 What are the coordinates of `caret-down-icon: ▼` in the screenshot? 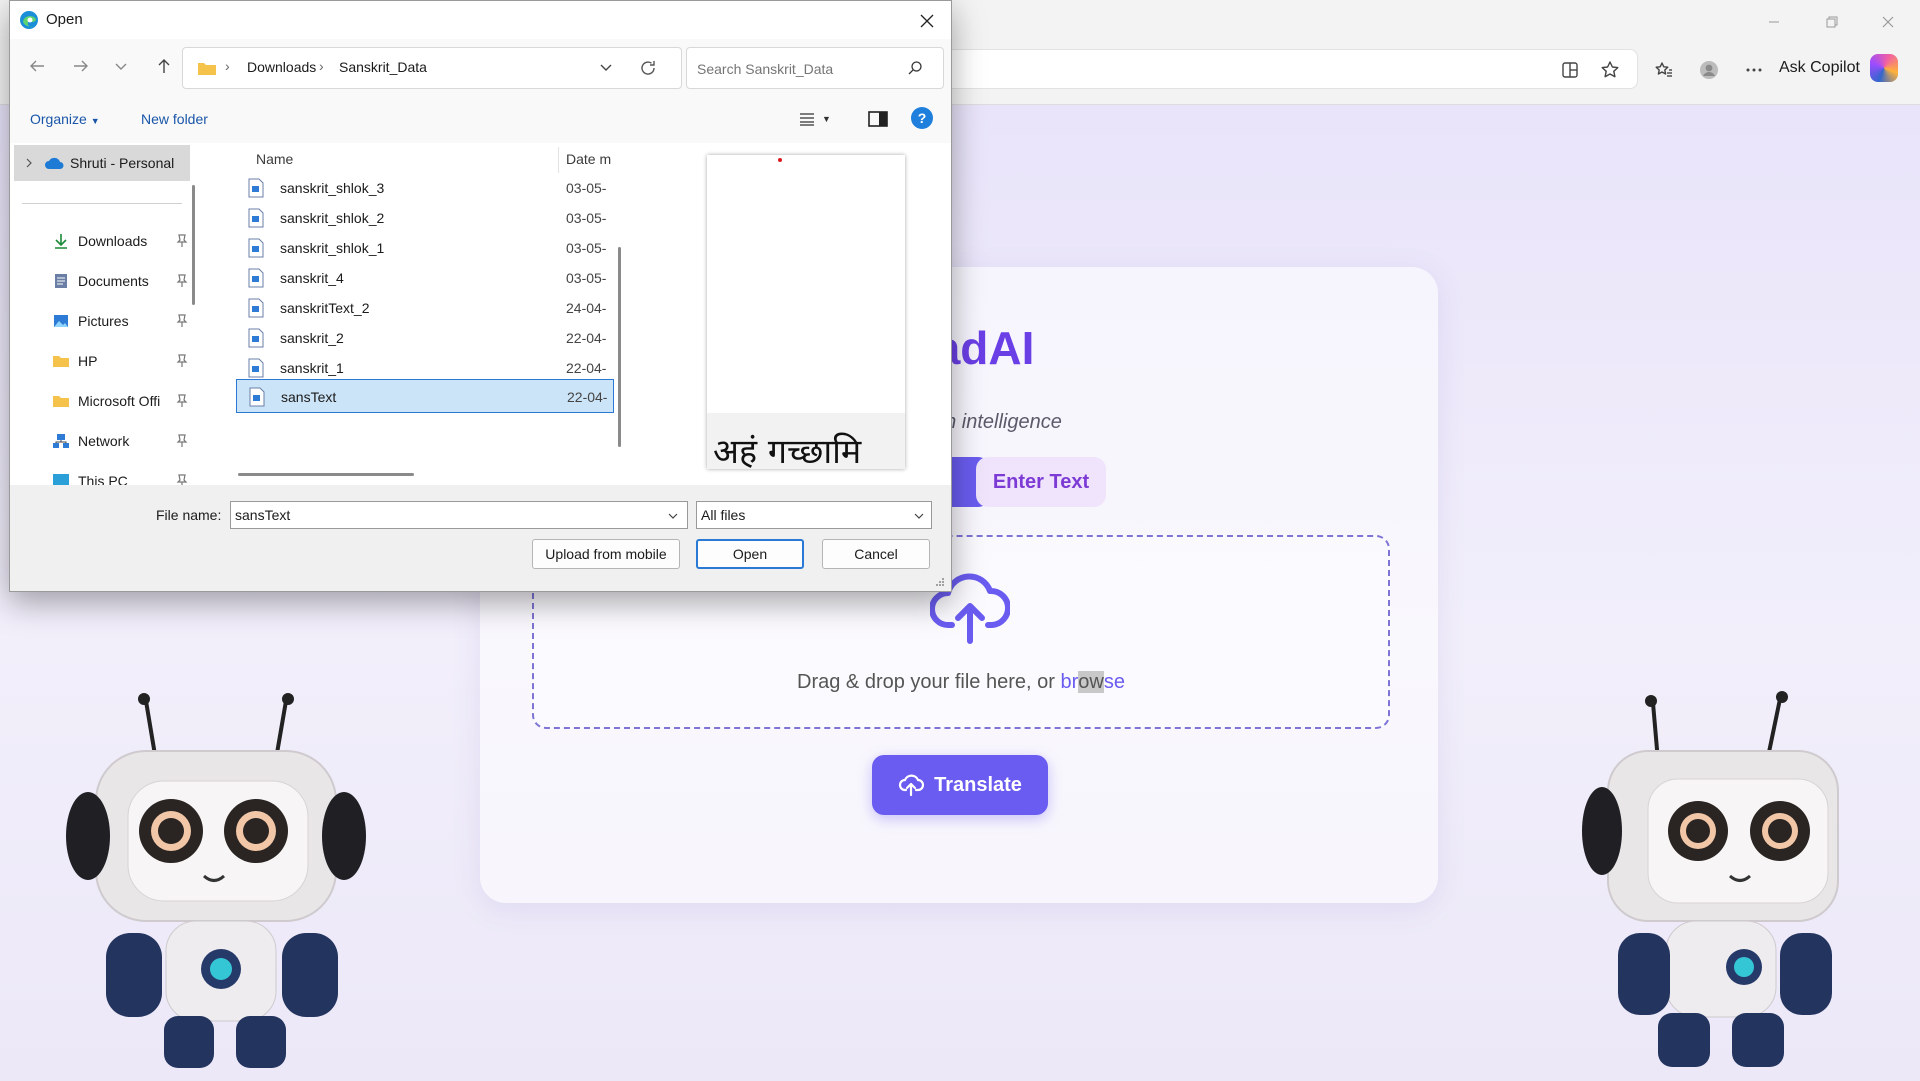 It's located at (95, 121).